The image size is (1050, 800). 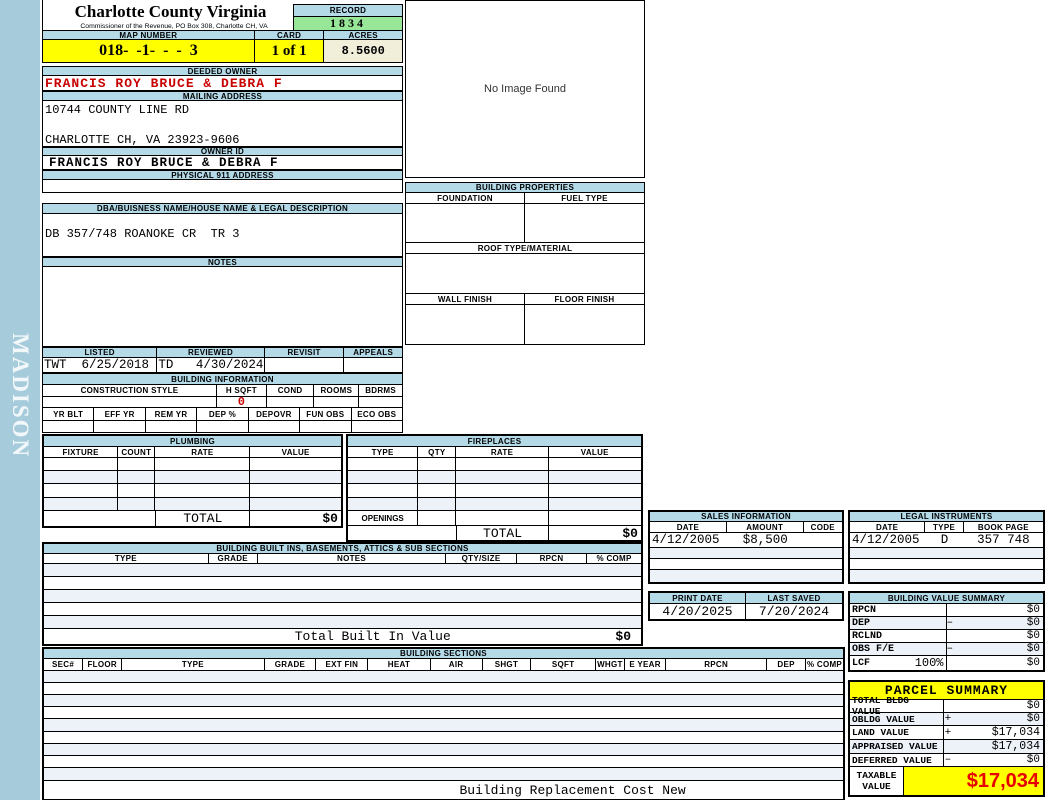 What do you see at coordinates (222, 427) in the screenshot?
I see `building-info-values2` at bounding box center [222, 427].